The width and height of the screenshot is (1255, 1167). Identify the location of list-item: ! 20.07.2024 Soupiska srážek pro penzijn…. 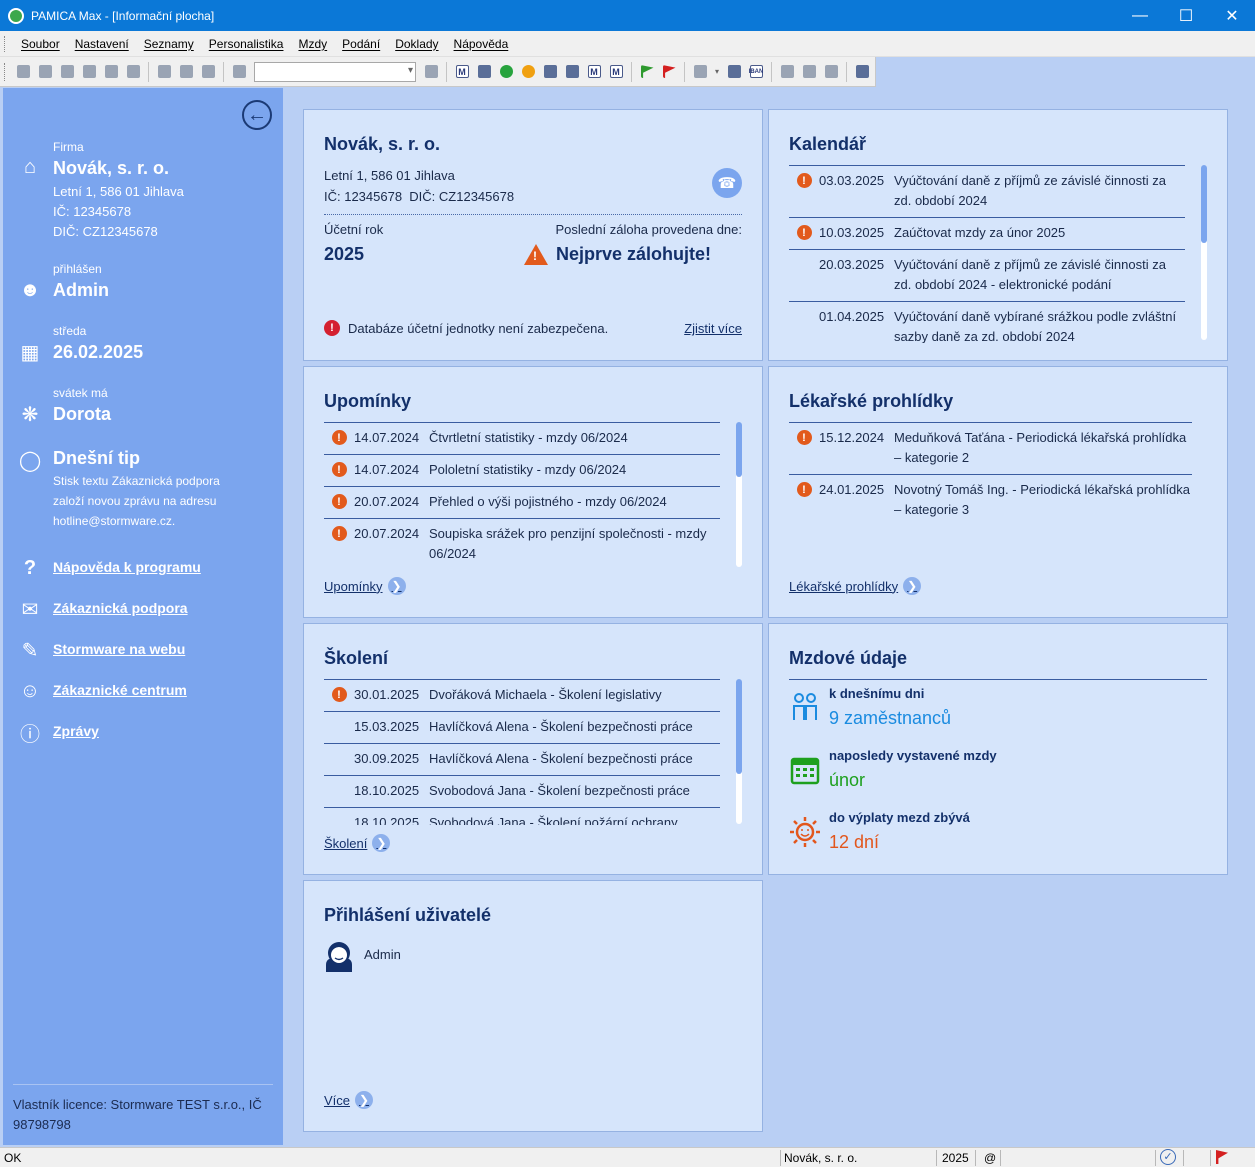
(522, 543).